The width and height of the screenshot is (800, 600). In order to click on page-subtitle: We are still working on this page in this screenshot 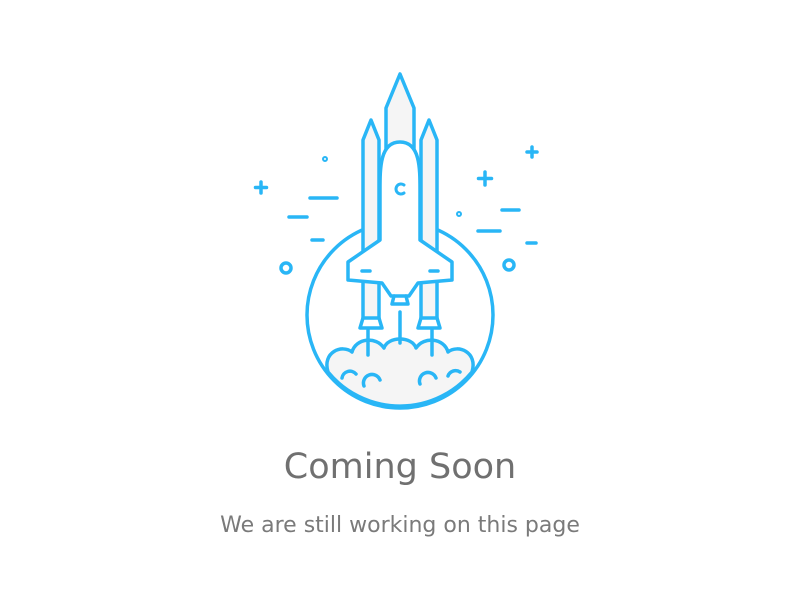, I will do `click(400, 525)`.